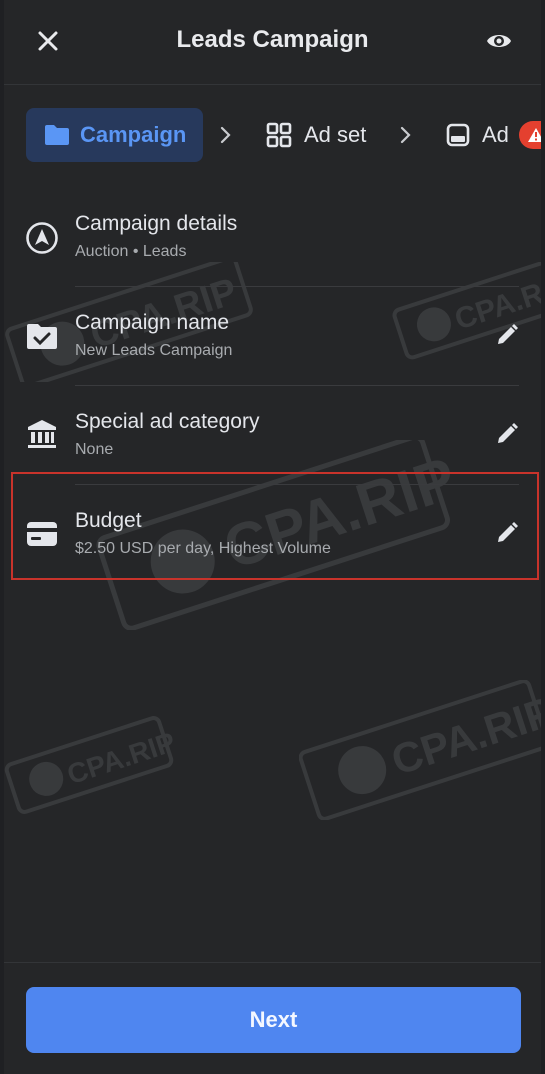  Describe the element at coordinates (534, 135) in the screenshot. I see `warning-icon` at that location.